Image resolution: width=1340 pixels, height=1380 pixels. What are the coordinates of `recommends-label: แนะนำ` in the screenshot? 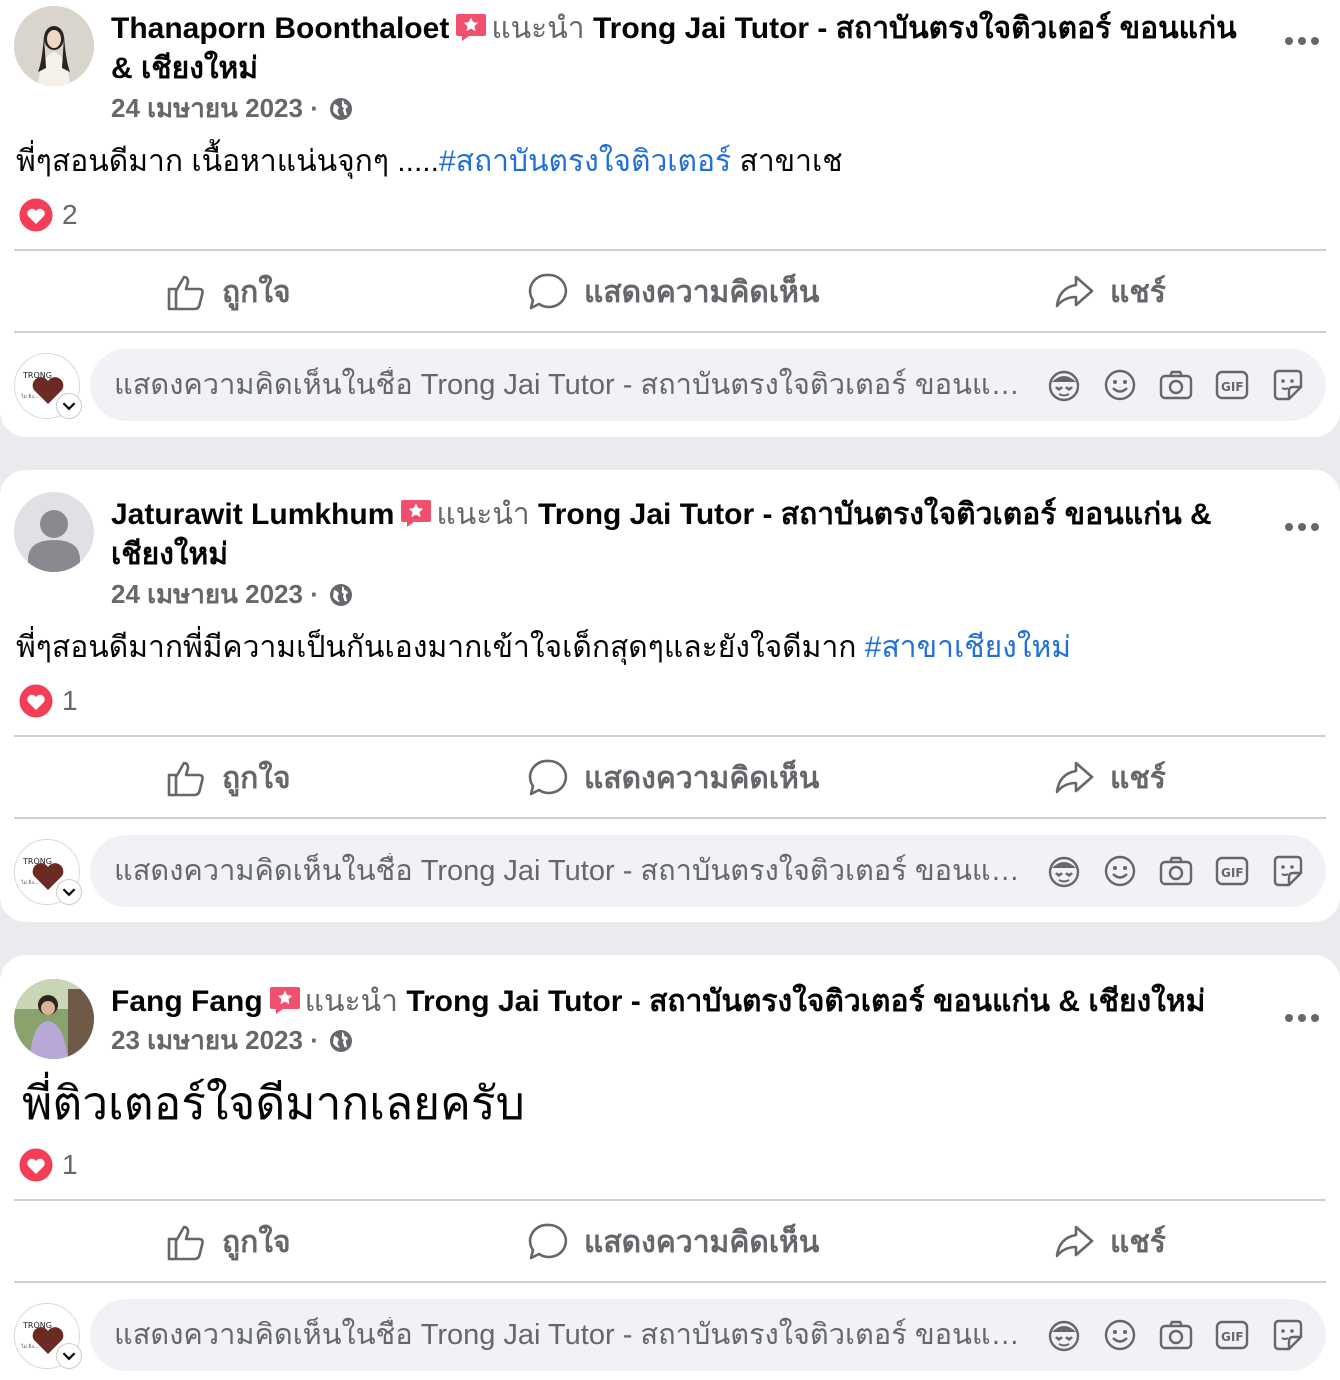 It's located at (538, 28).